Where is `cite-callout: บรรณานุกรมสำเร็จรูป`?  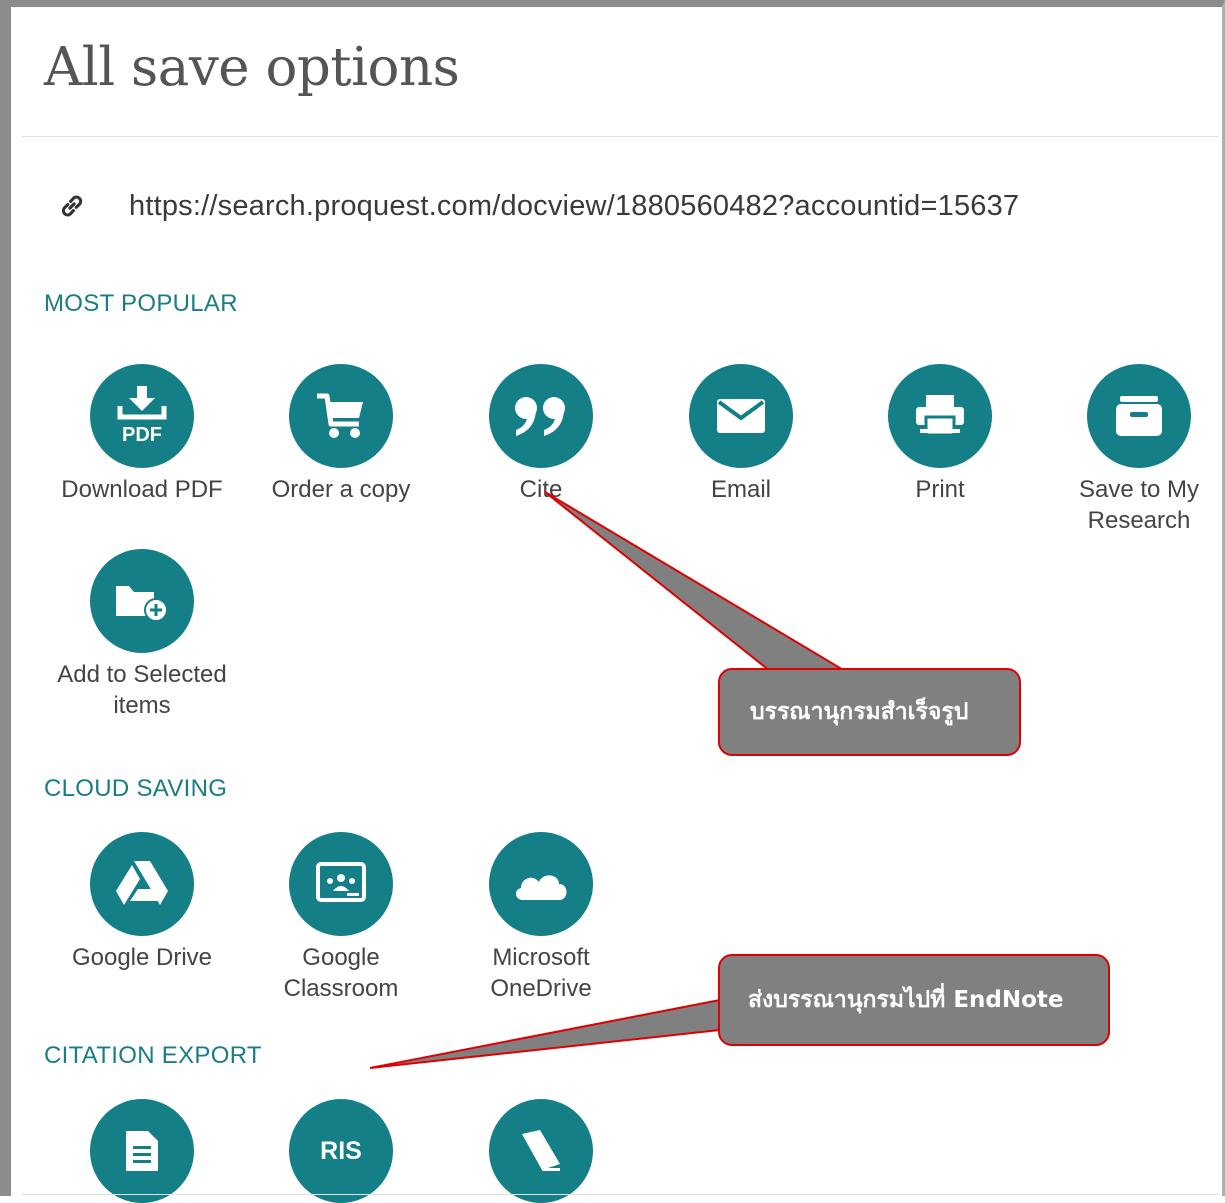
cite-callout: บรรณานุกรมสำเร็จรูป is located at coordinates (869, 712).